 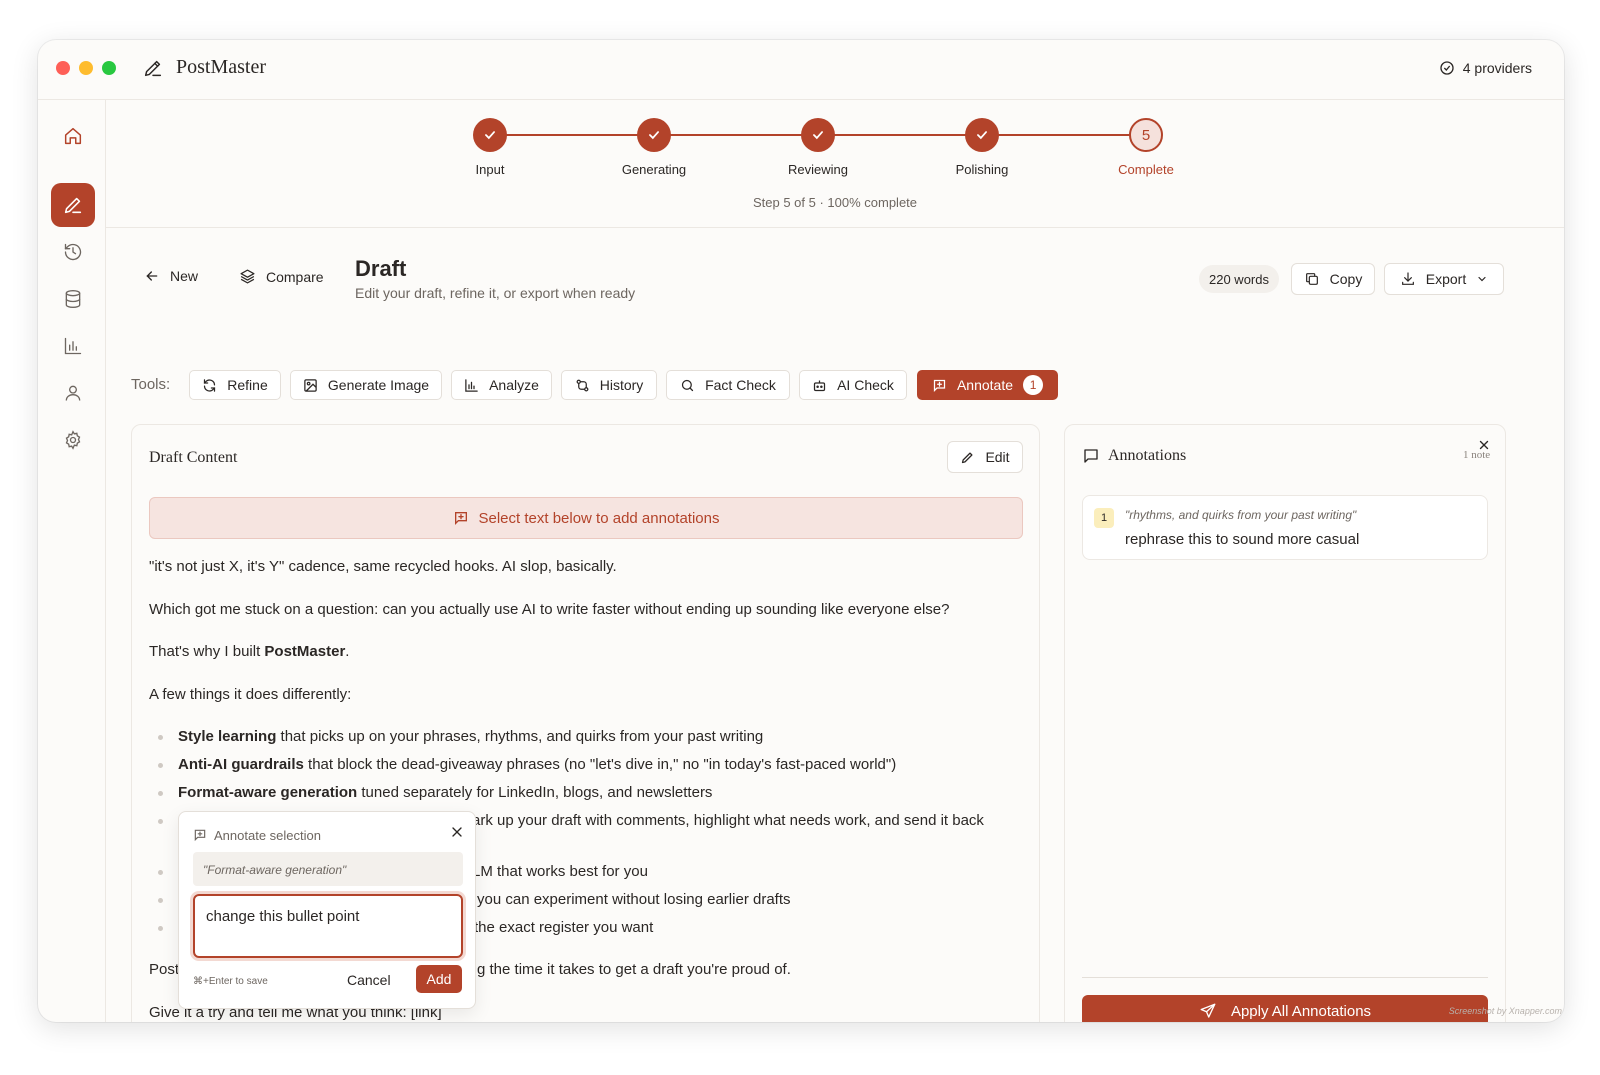 I want to click on tool-label: History, so click(x=621, y=385).